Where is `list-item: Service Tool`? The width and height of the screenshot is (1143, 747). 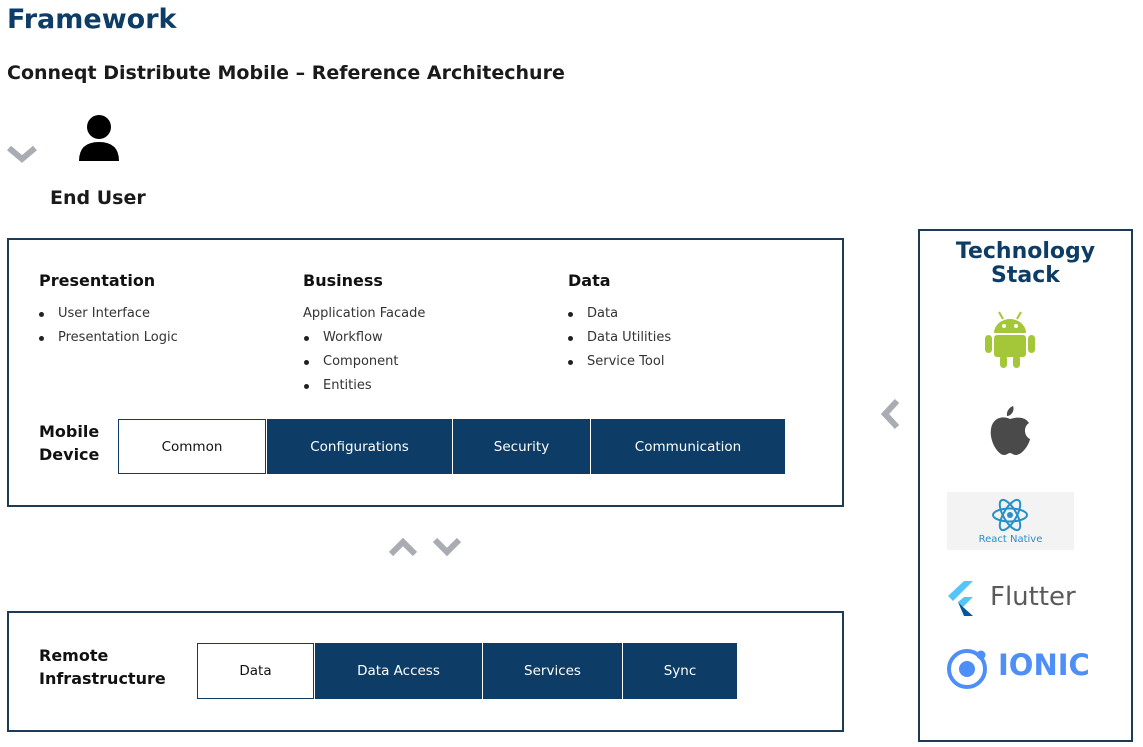
list-item: Service Tool is located at coordinates (619, 362).